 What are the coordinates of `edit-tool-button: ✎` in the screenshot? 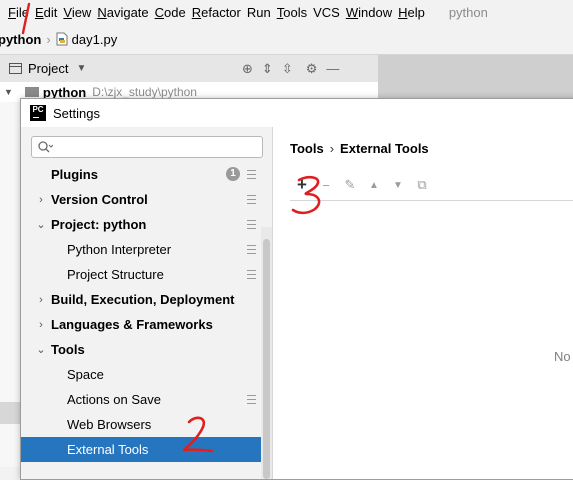 It's located at (350, 185).